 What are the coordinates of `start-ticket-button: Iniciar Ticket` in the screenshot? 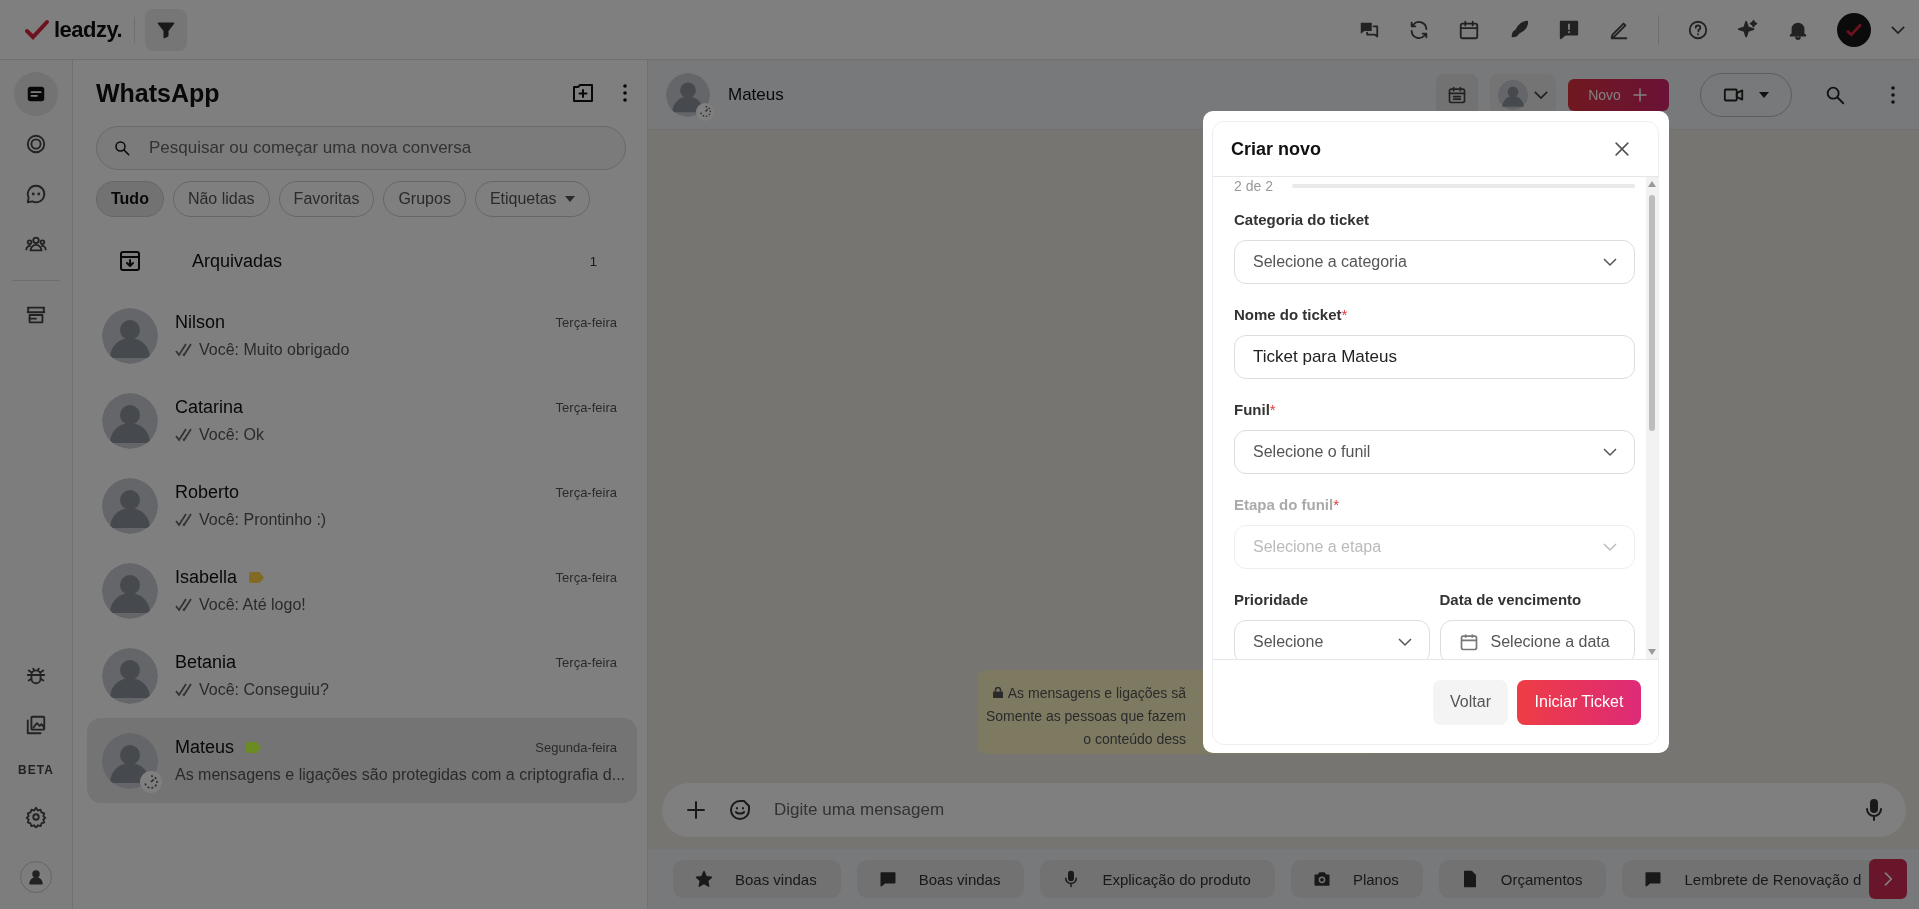 It's located at (1579, 702).